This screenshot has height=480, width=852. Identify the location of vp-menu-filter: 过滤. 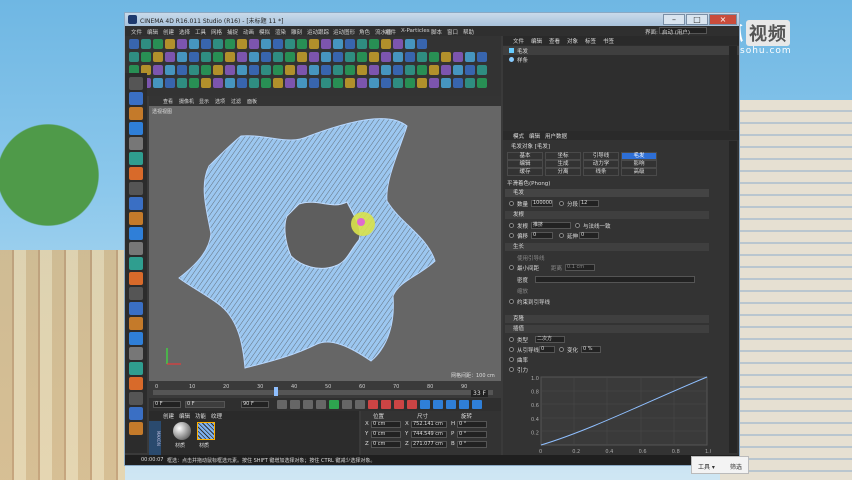
(236, 101).